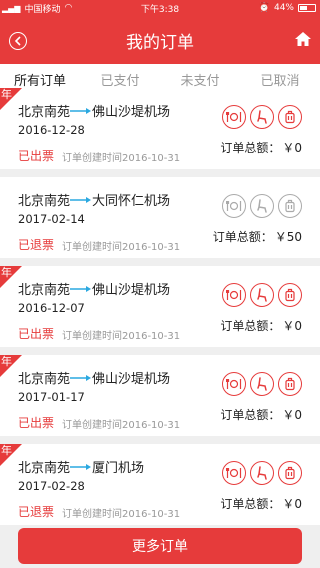  I want to click on order-total: 订单总额： ￥50, so click(257, 236).